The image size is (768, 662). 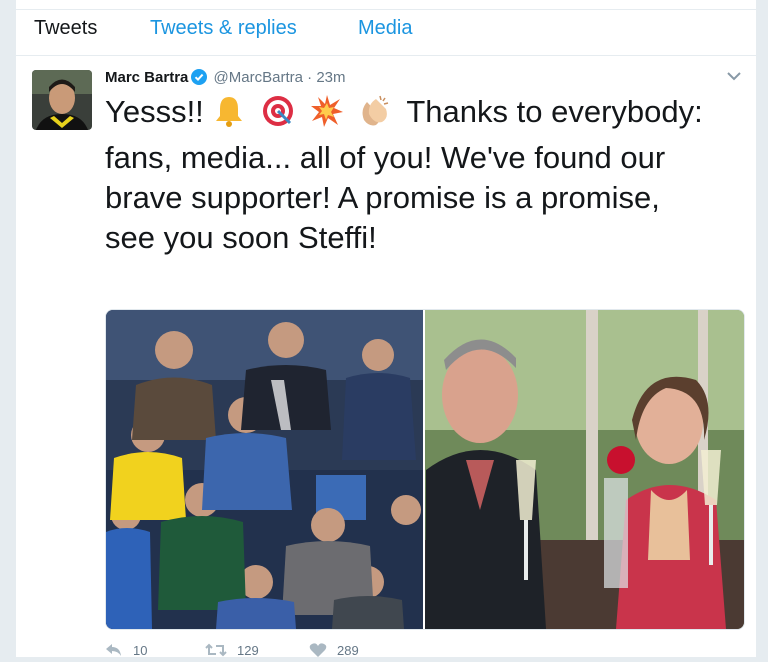 What do you see at coordinates (113, 650) in the screenshot?
I see `reply-icon` at bounding box center [113, 650].